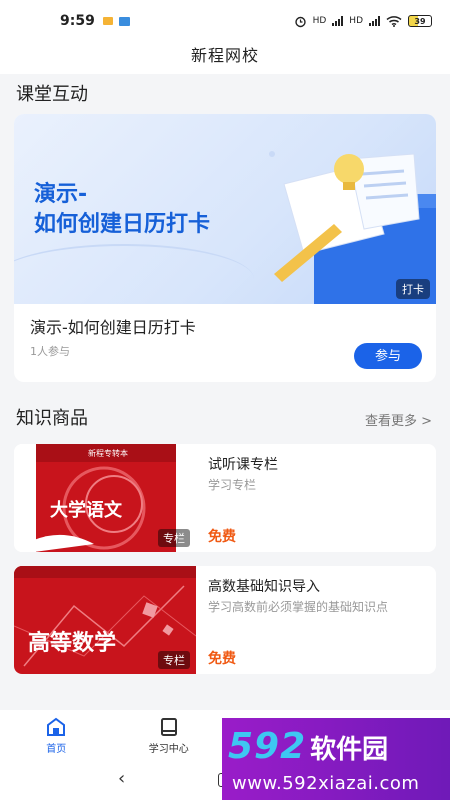 Image resolution: width=450 pixels, height=800 pixels. What do you see at coordinates (105, 620) in the screenshot?
I see `product-thumbnail: 高等数学 专栏` at bounding box center [105, 620].